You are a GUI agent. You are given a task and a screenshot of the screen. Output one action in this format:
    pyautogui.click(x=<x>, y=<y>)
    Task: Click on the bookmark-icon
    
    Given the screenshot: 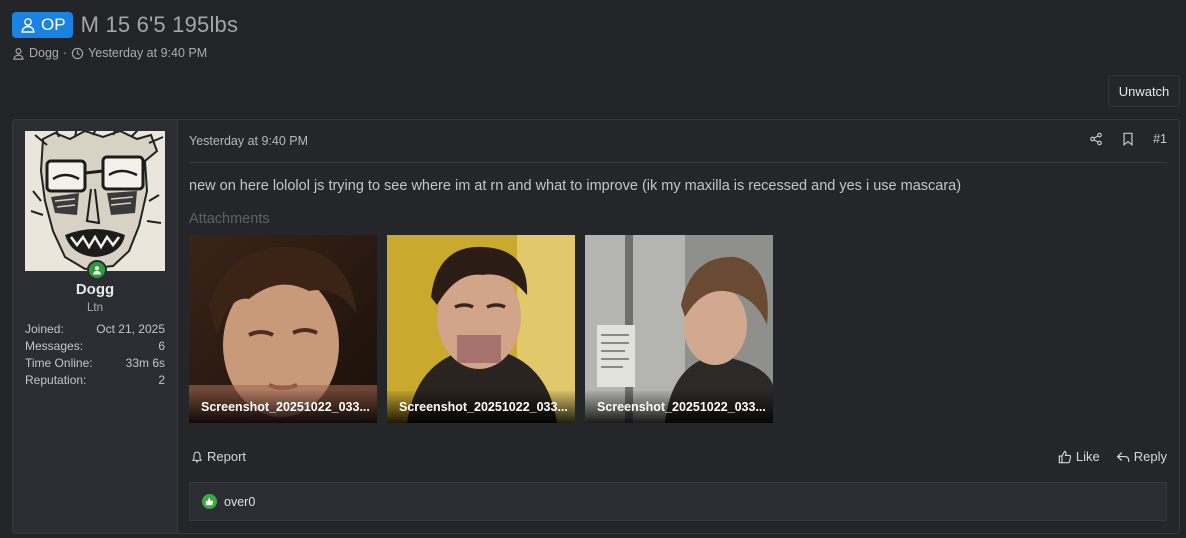 What is the action you would take?
    pyautogui.click(x=1128, y=139)
    